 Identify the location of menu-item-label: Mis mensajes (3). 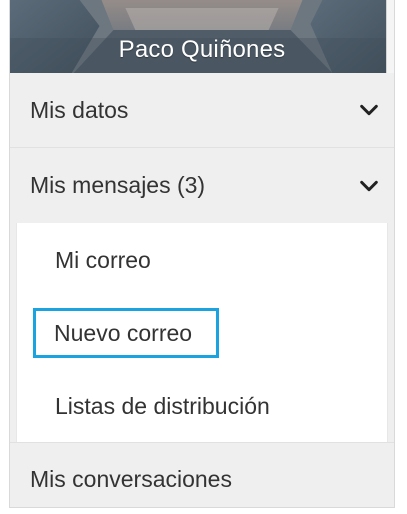
(118, 185).